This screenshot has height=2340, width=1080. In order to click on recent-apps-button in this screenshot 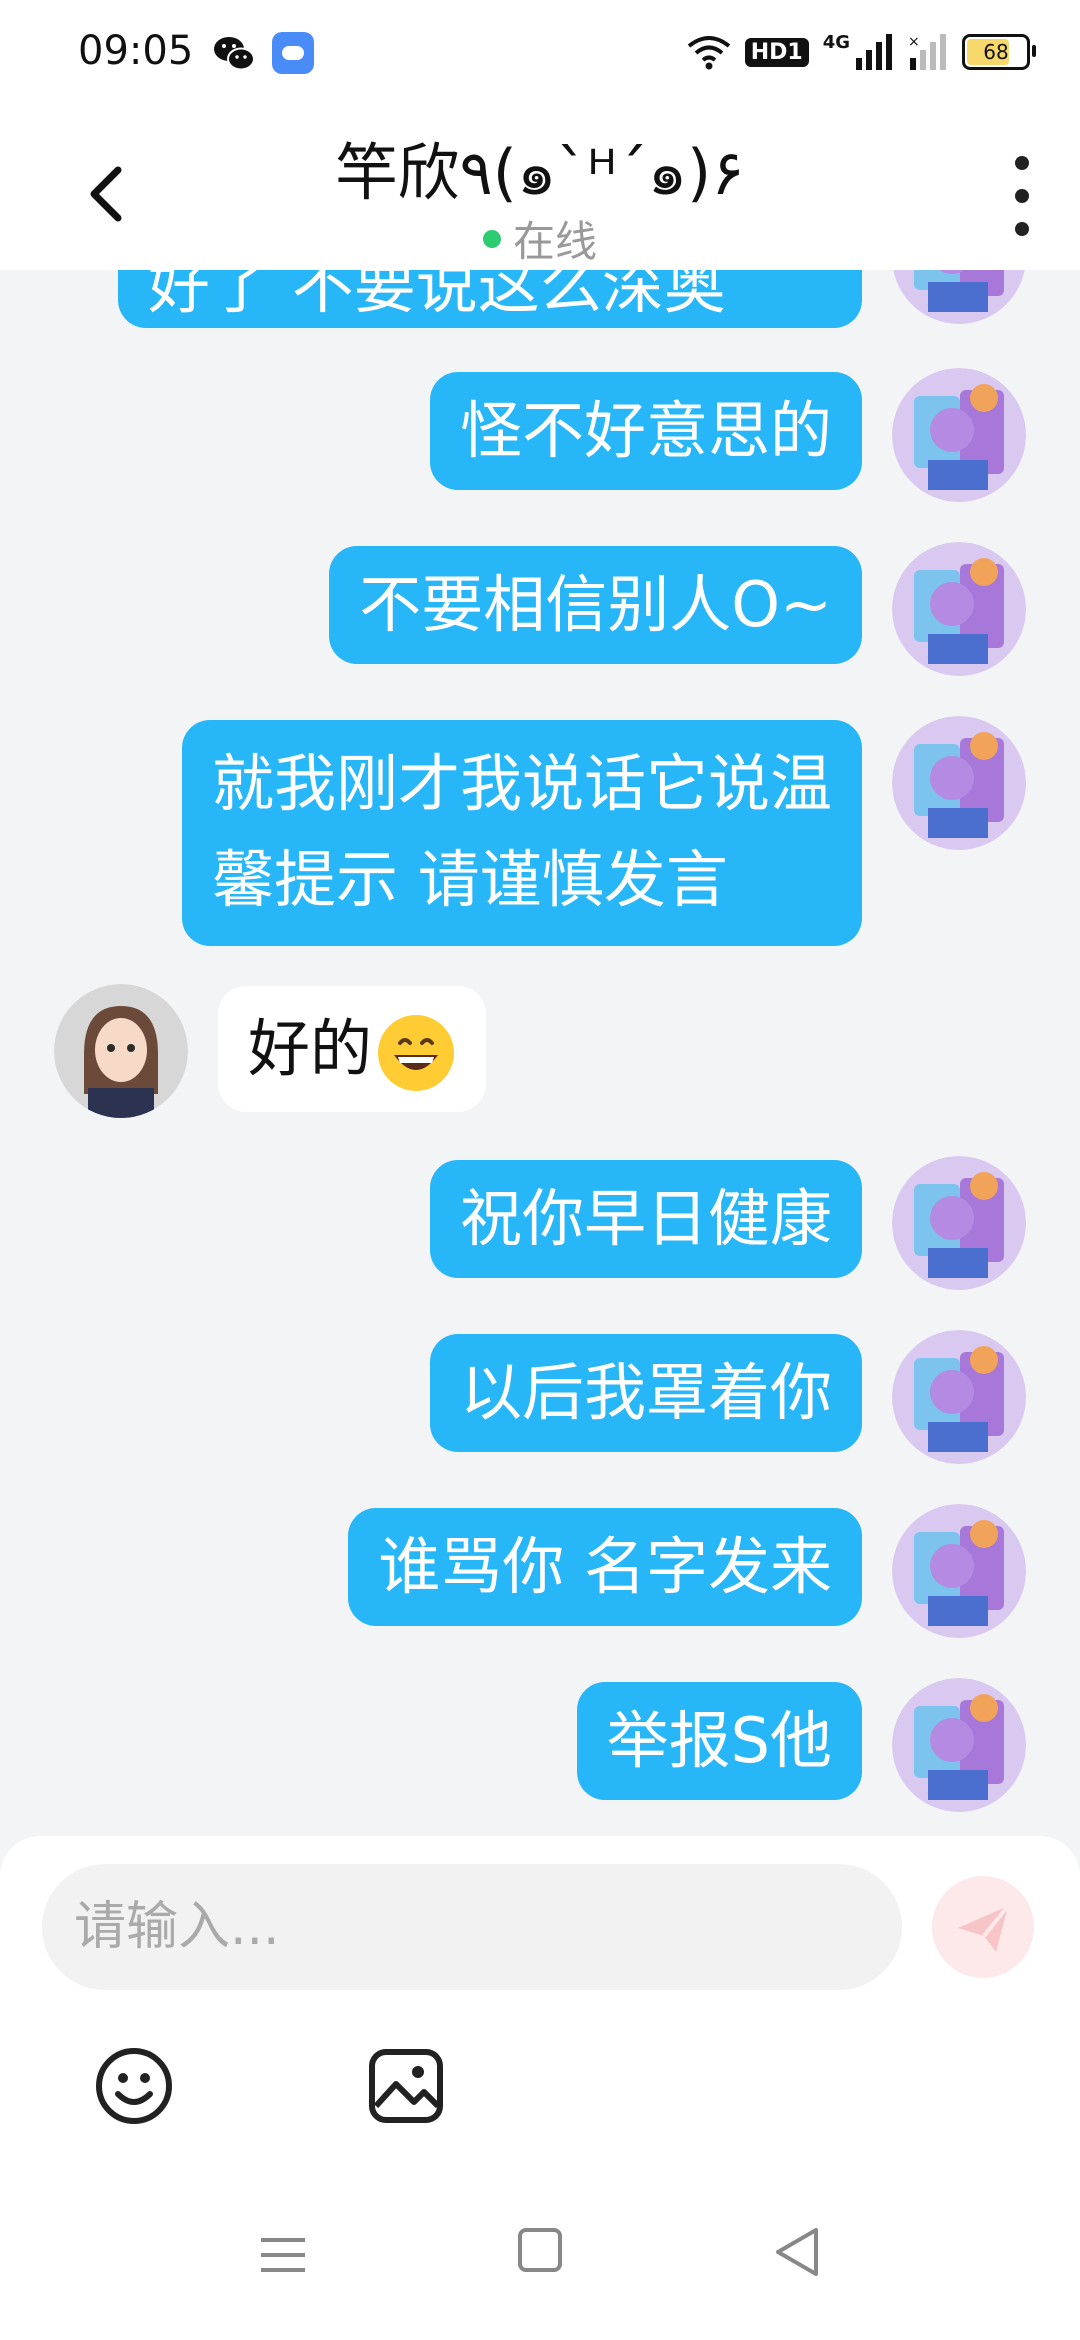, I will do `click(283, 2255)`.